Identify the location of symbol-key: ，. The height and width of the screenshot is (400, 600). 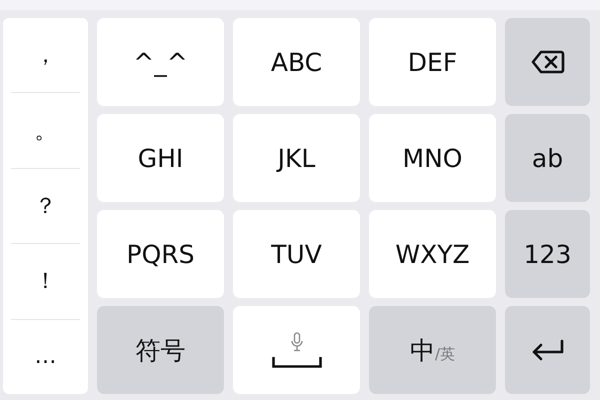
(45, 56).